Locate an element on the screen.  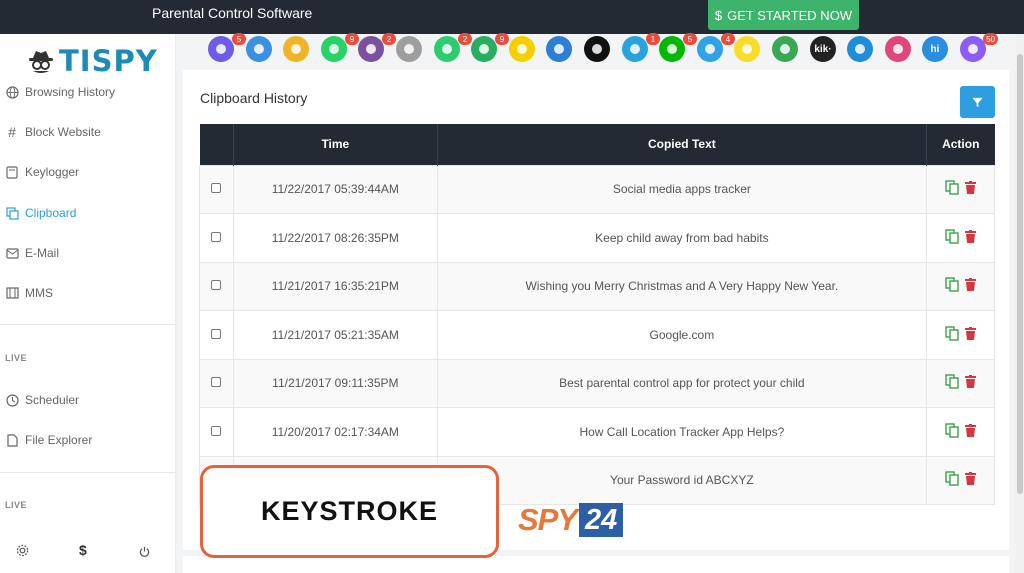
messenger-icon: 50 is located at coordinates (979, 47).